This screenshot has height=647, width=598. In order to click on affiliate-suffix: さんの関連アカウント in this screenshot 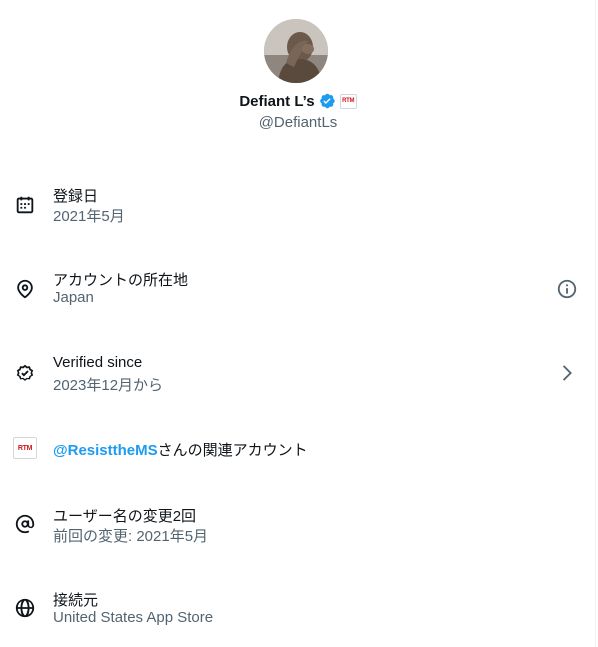, I will do `click(232, 450)`.